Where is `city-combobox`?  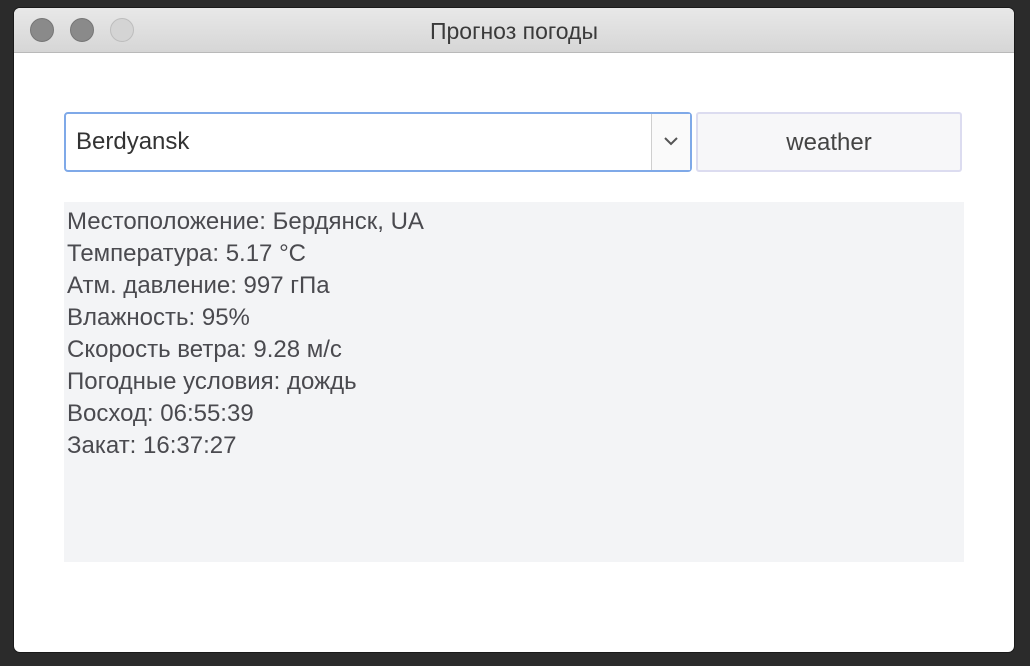
city-combobox is located at coordinates (378, 142).